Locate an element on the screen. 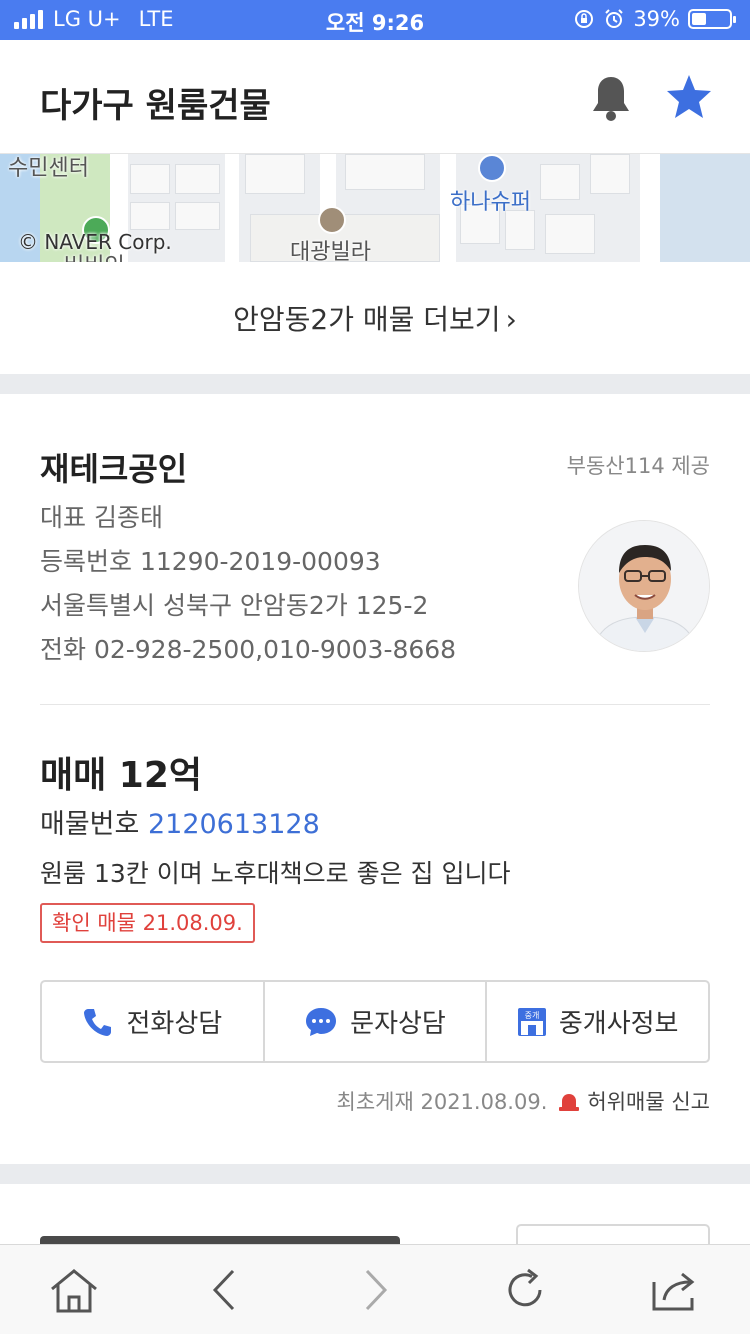  browser-toolbar is located at coordinates (375, 1289).